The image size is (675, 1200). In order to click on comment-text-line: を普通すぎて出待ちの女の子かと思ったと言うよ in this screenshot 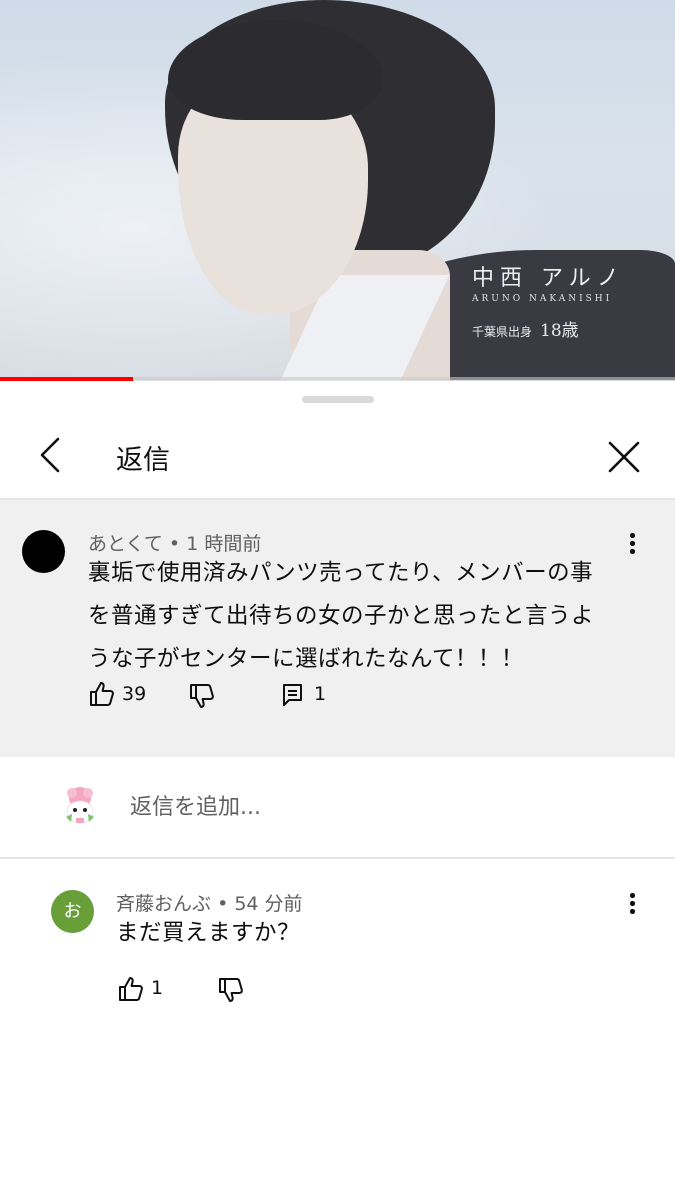, I will do `click(341, 616)`.